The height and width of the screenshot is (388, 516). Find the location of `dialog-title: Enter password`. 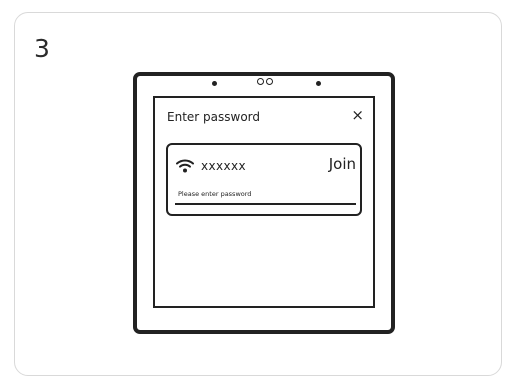

dialog-title: Enter password is located at coordinates (213, 117).